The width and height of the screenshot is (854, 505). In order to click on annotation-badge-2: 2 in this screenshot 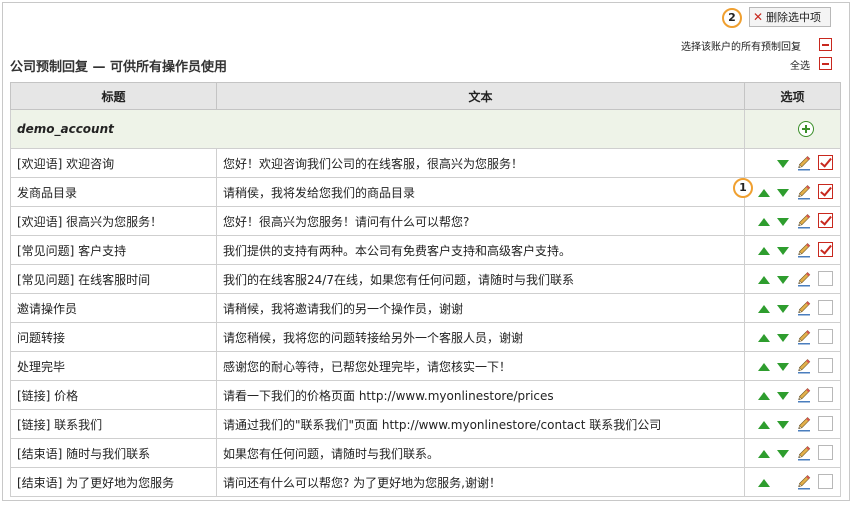, I will do `click(732, 18)`.